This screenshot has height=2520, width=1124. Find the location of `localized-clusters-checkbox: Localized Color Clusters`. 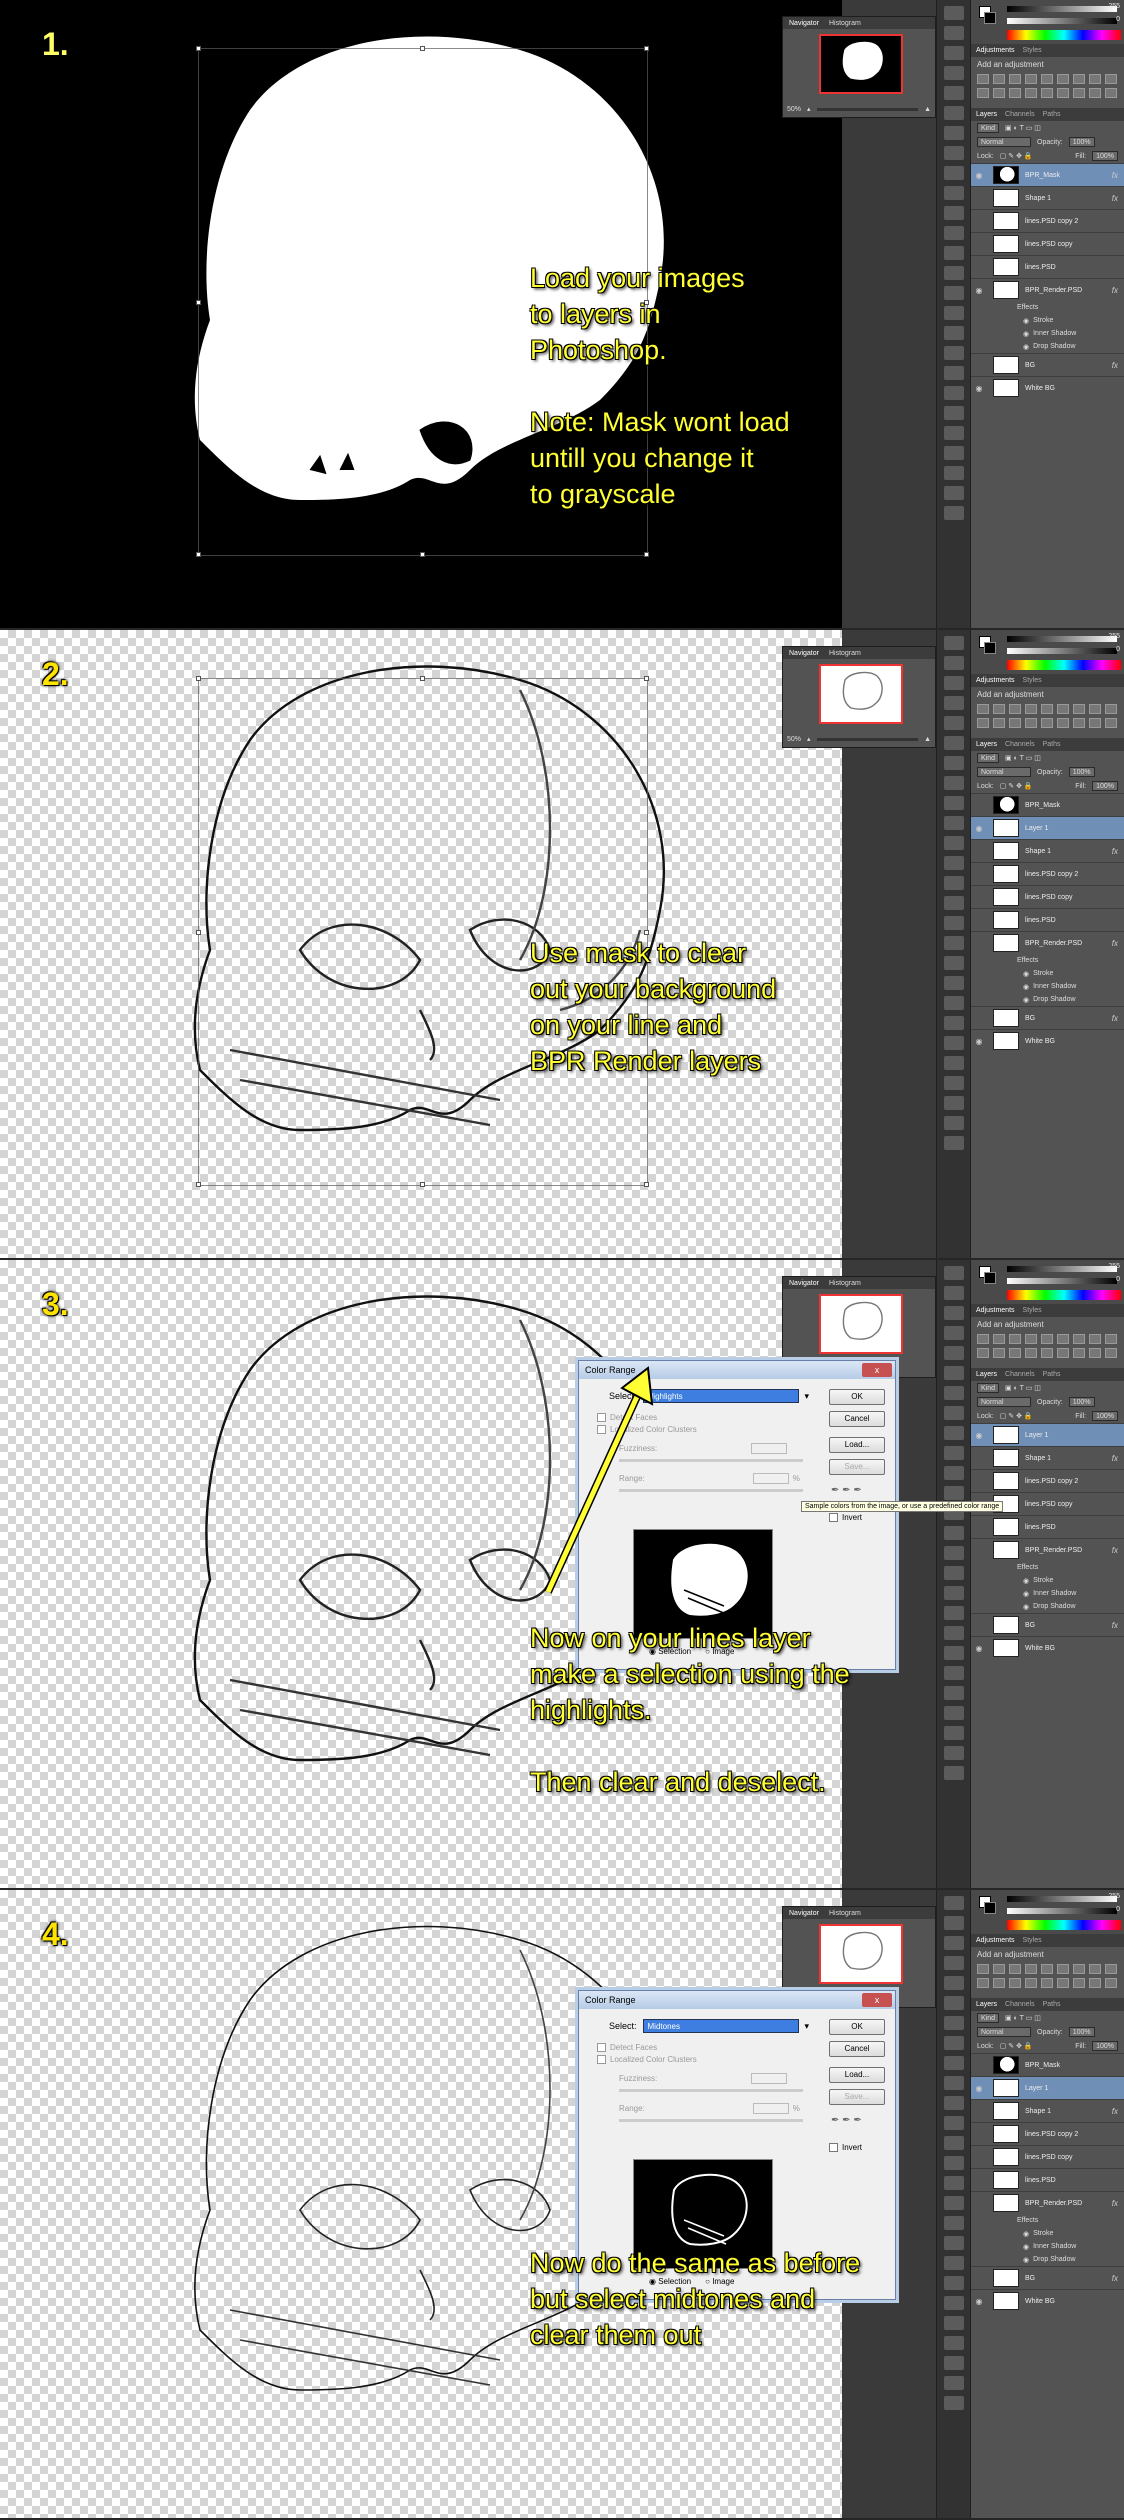

localized-clusters-checkbox: Localized Color Clusters is located at coordinates (647, 2059).